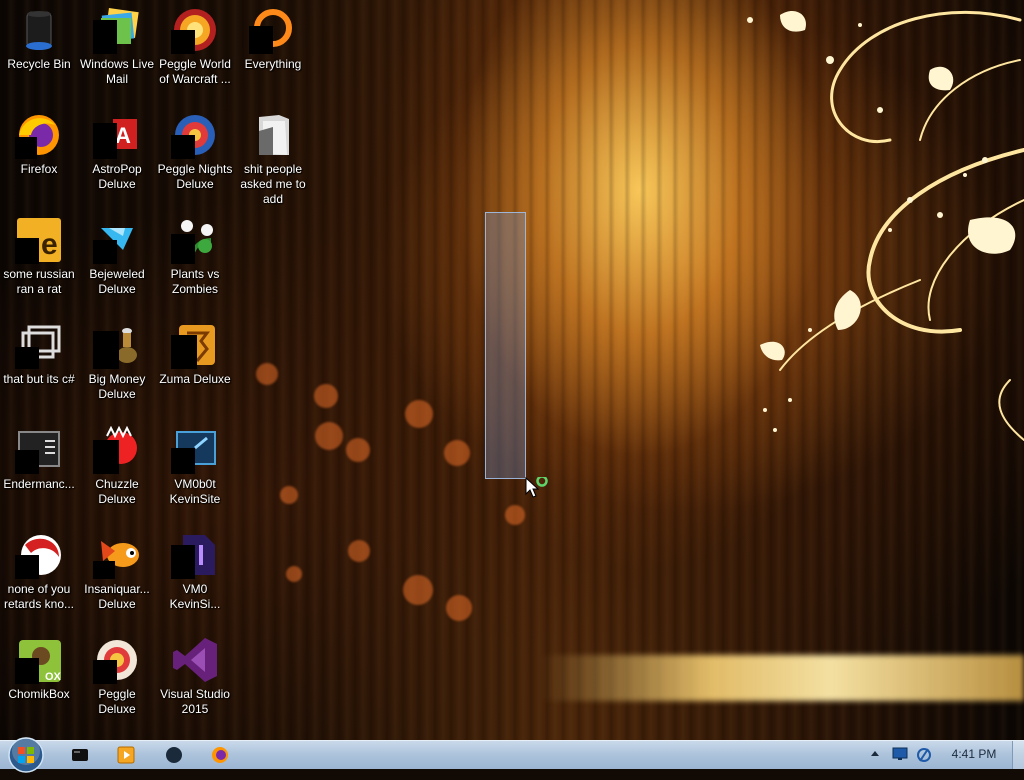 Image resolution: width=1024 pixels, height=780 pixels. What do you see at coordinates (195, 701) in the screenshot?
I see `icon-label: Visual Studio 2015` at bounding box center [195, 701].